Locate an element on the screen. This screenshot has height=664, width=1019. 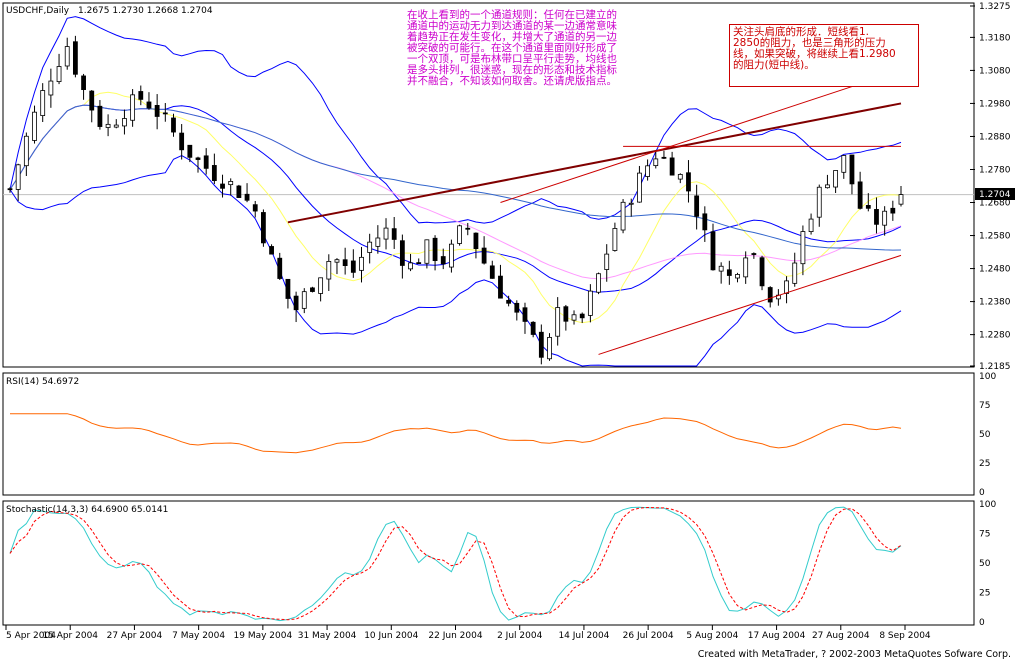
rsi-tick-label: 75 is located at coordinates (984, 406).